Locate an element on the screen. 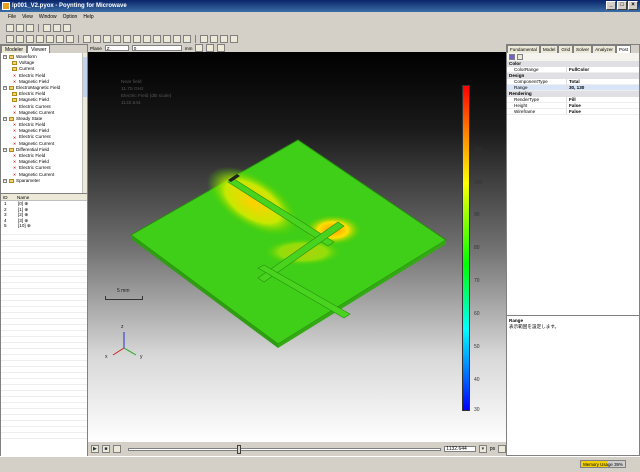 Image resolution: width=640 pixels, height=472 pixels. property-row: Wireframe False is located at coordinates (573, 112).